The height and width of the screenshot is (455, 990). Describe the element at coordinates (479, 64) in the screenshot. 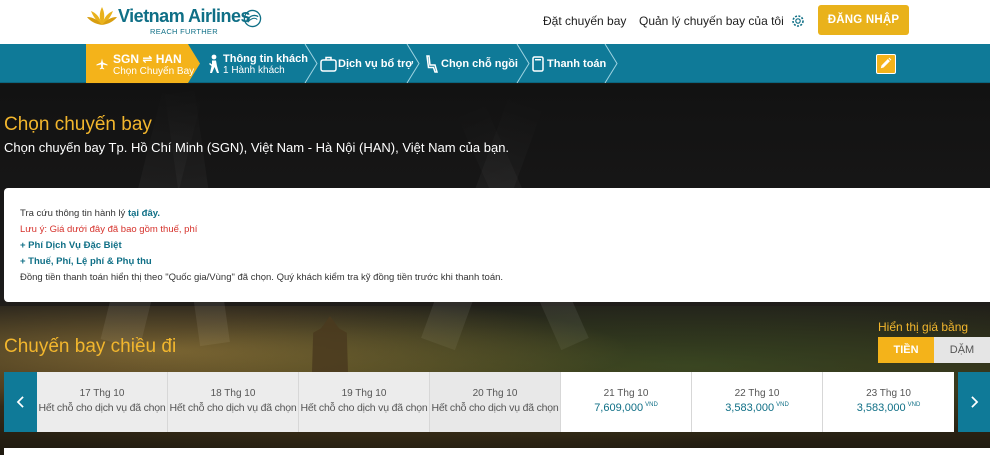

I see `step-seat-title: Chọn chỗ ngồi` at that location.